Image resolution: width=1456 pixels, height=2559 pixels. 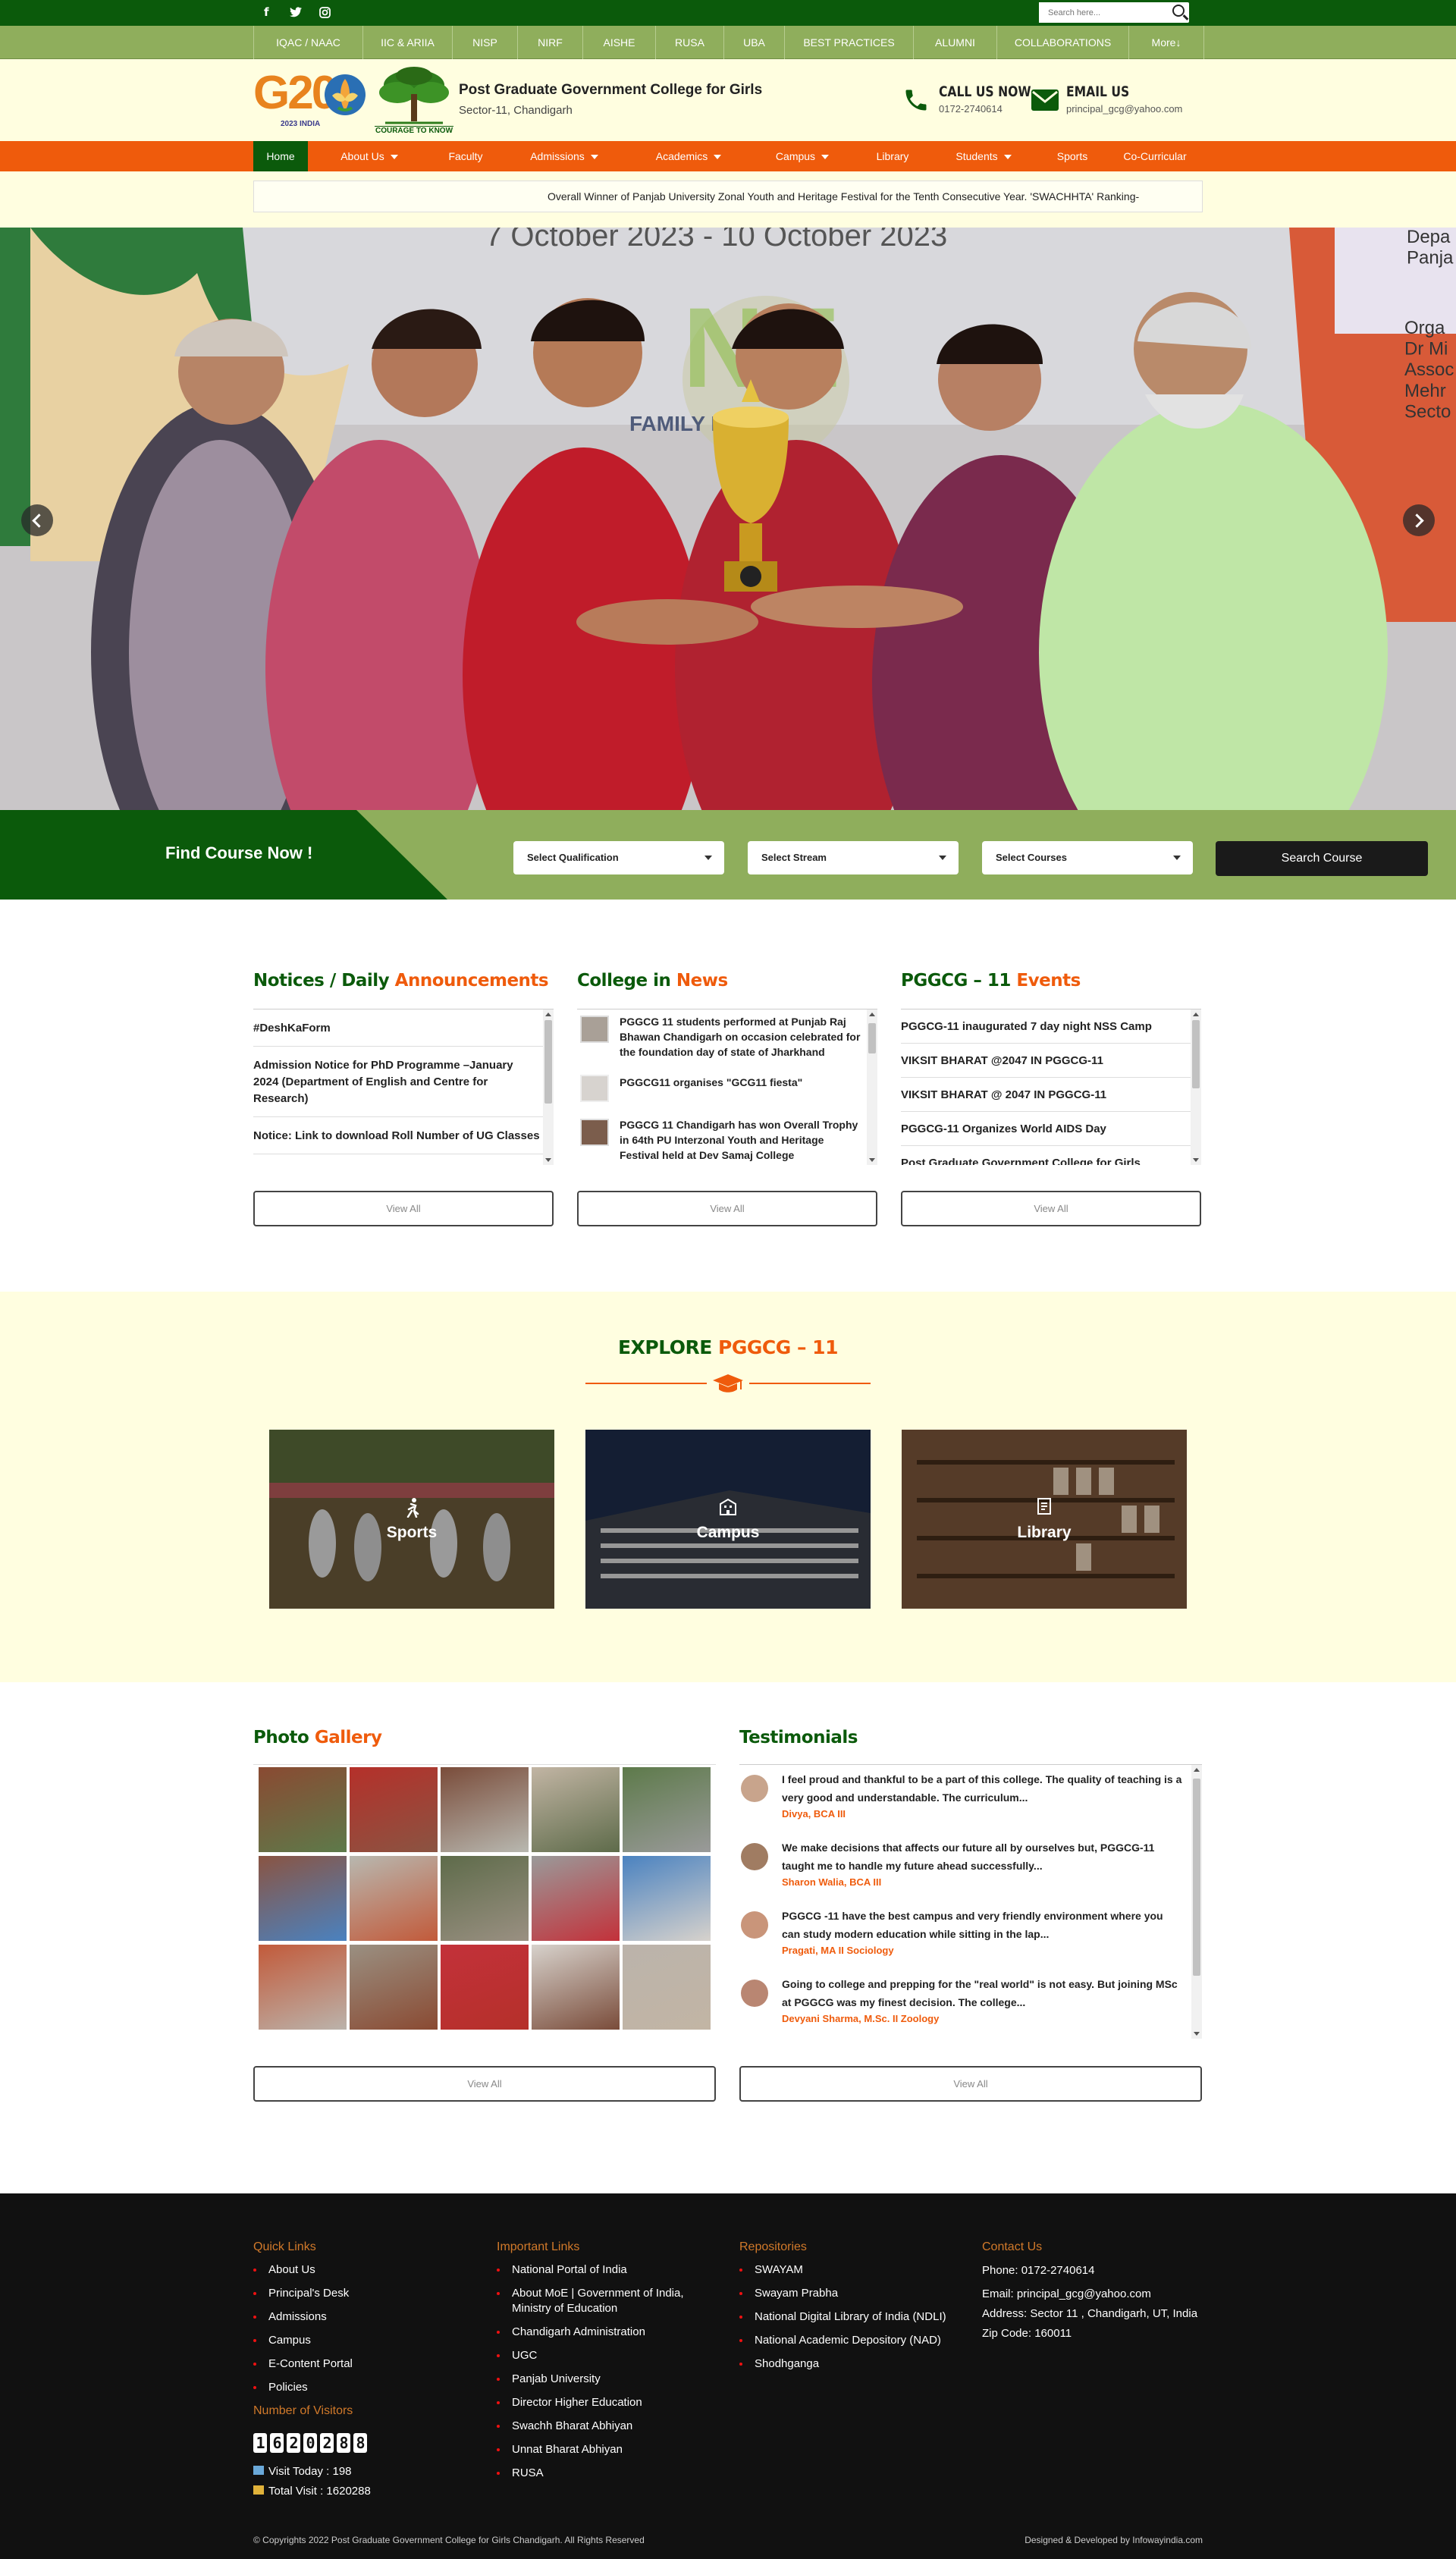 I want to click on quick-link-nisp: NISP, so click(x=484, y=42).